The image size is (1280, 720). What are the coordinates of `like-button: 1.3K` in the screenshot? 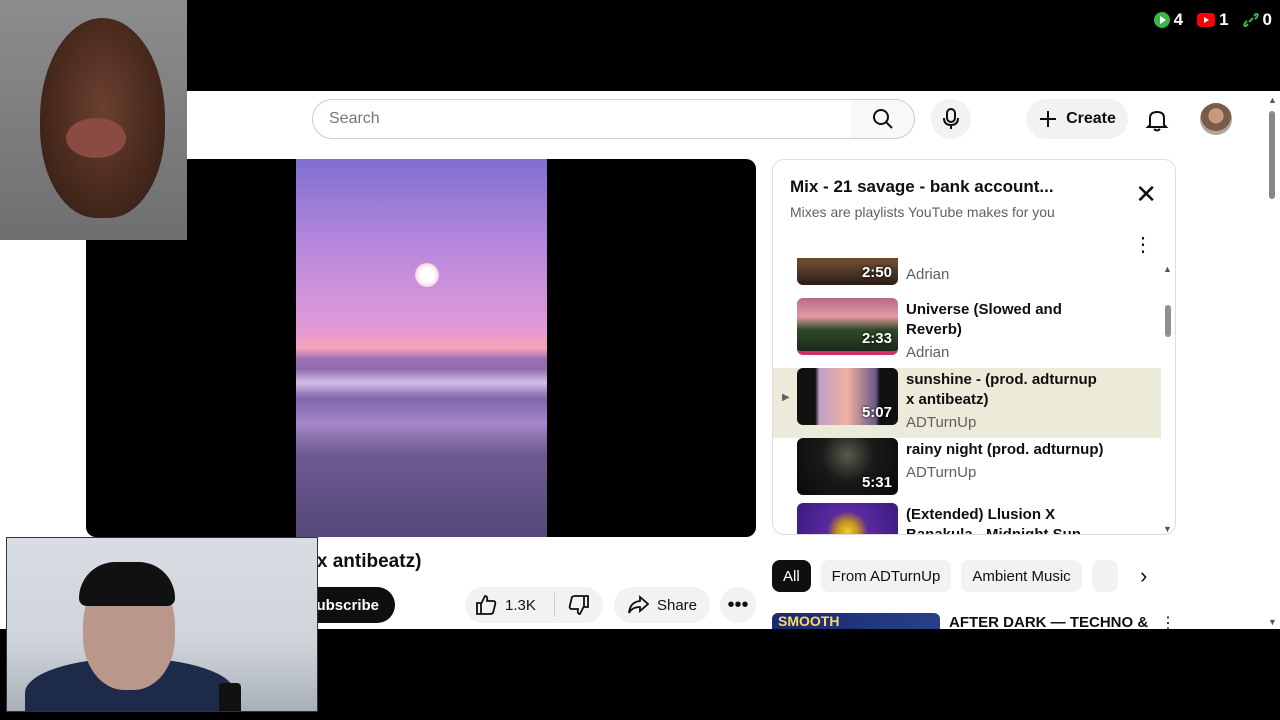 It's located at (510, 605).